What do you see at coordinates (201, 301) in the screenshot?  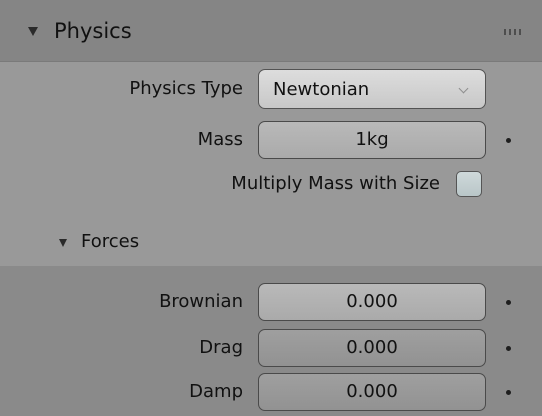 I see `brownian-label: Brownian` at bounding box center [201, 301].